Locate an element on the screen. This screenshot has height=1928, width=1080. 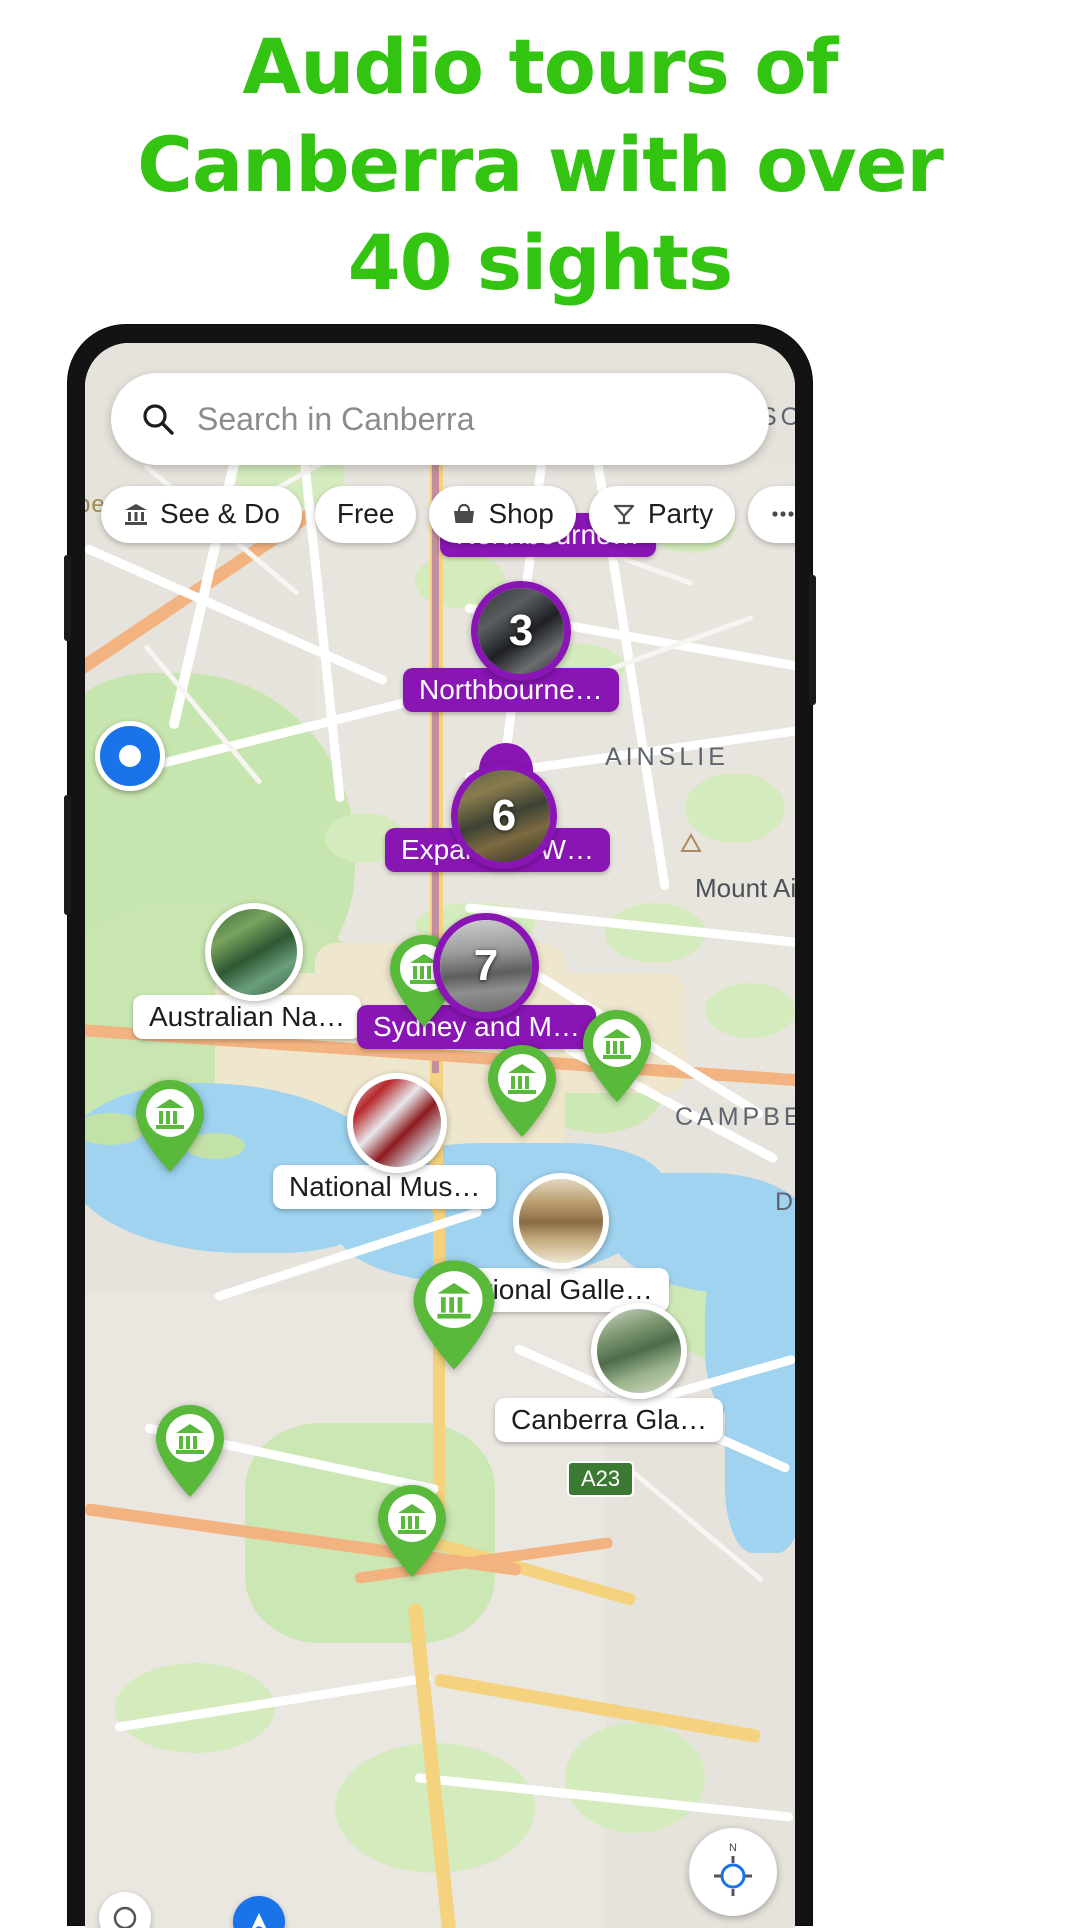
phone-button-left-top is located at coordinates (67, 598).